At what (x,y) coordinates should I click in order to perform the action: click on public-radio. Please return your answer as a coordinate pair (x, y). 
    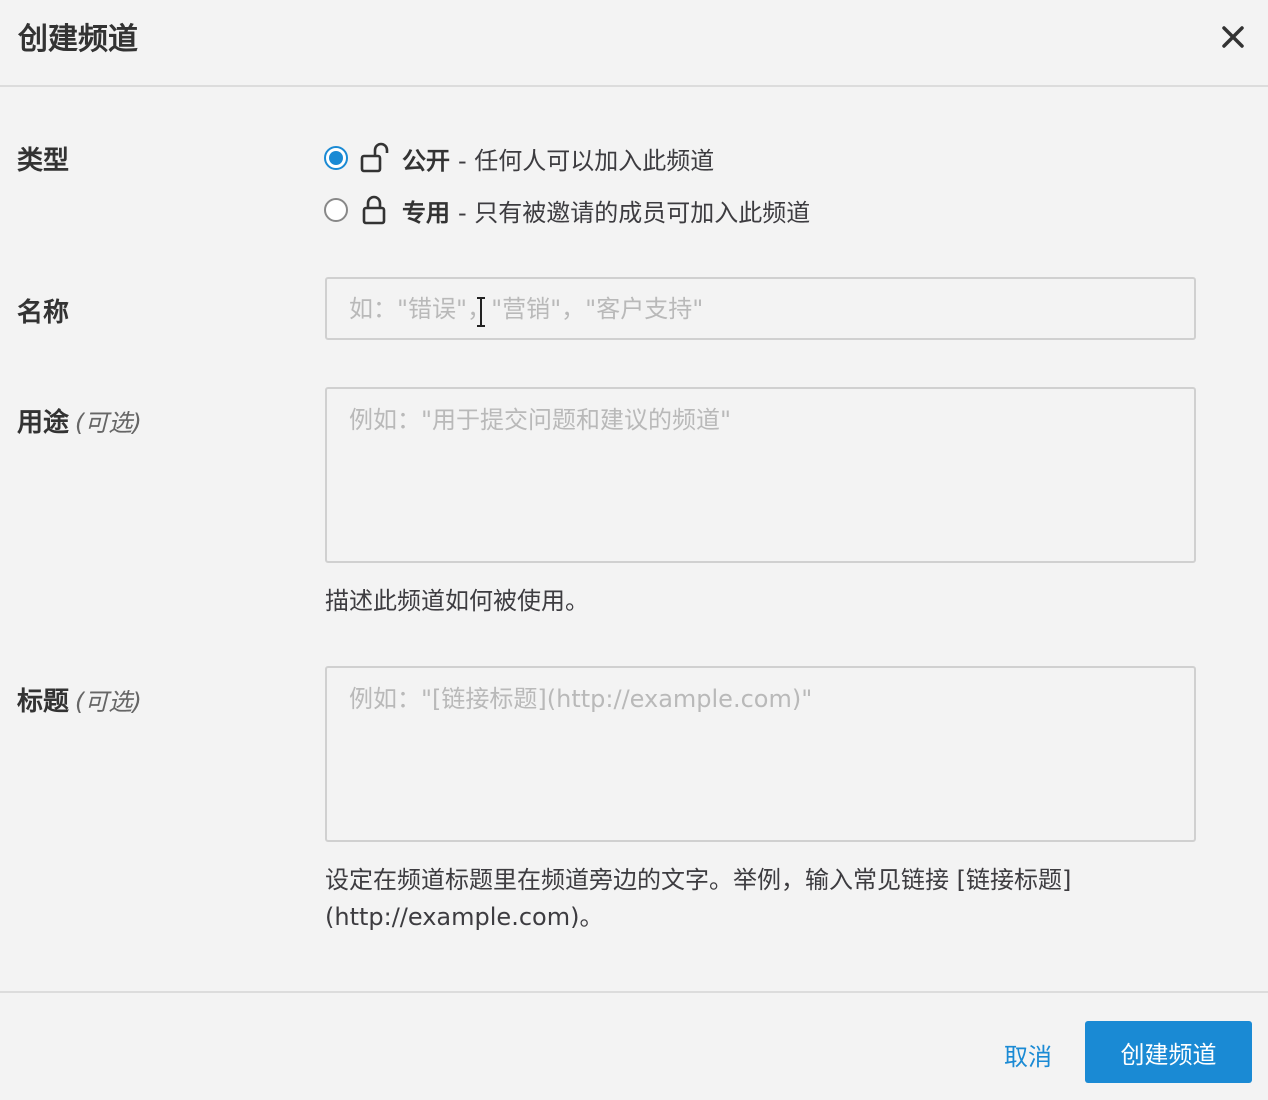
    Looking at the image, I should click on (336, 158).